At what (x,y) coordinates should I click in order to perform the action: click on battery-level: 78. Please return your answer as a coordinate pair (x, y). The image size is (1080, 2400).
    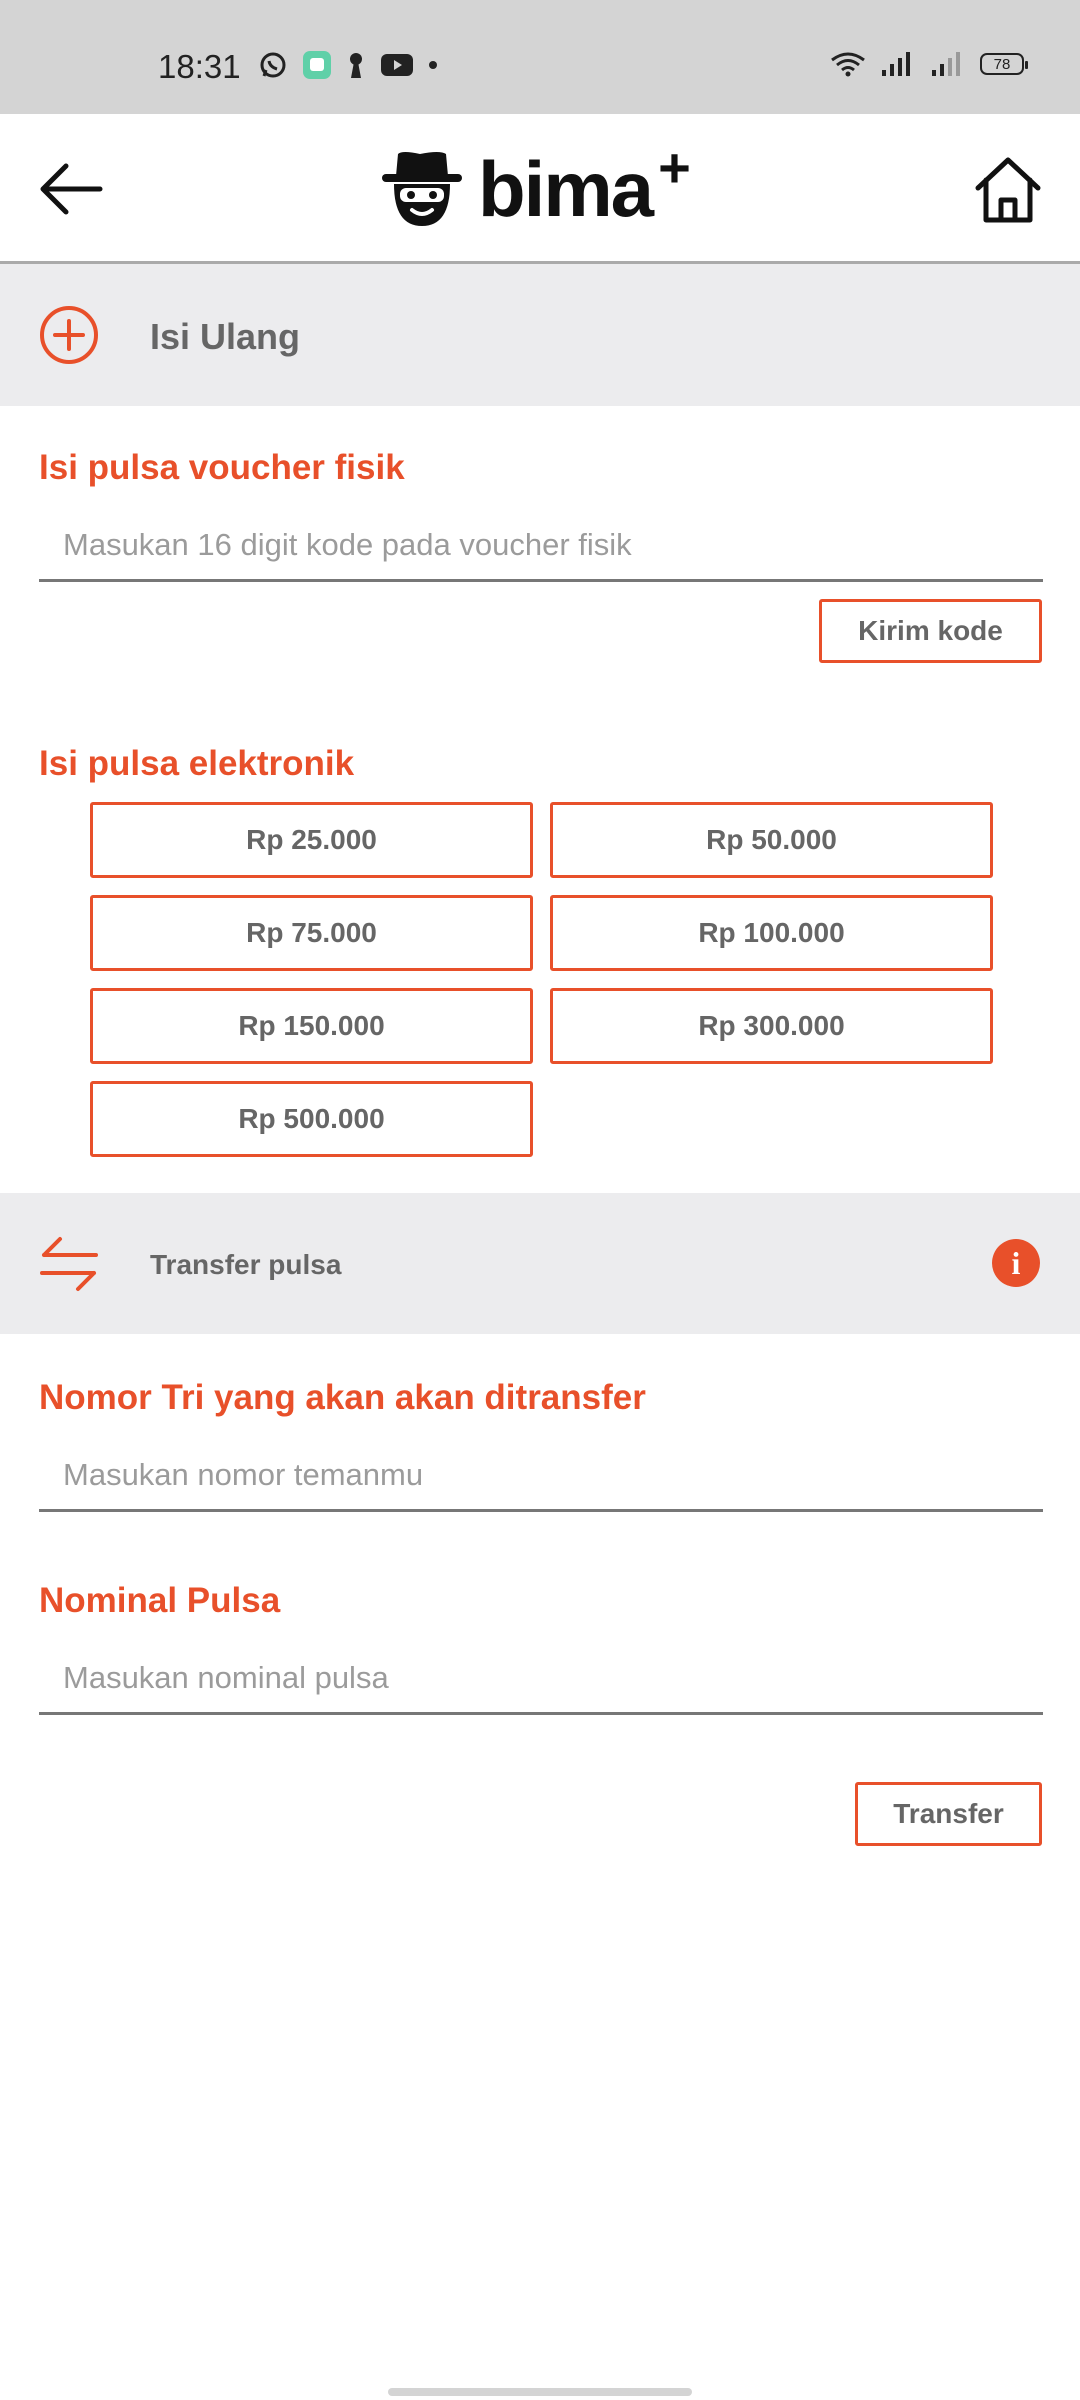
    Looking at the image, I should click on (1002, 64).